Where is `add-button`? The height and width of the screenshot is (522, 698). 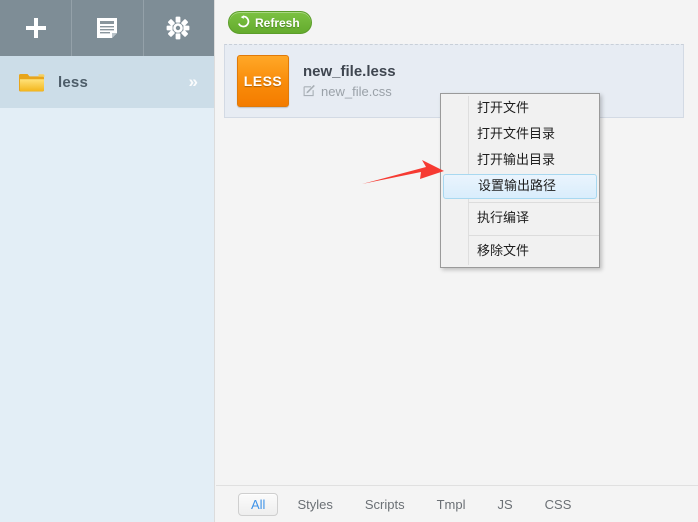
add-button is located at coordinates (35, 28).